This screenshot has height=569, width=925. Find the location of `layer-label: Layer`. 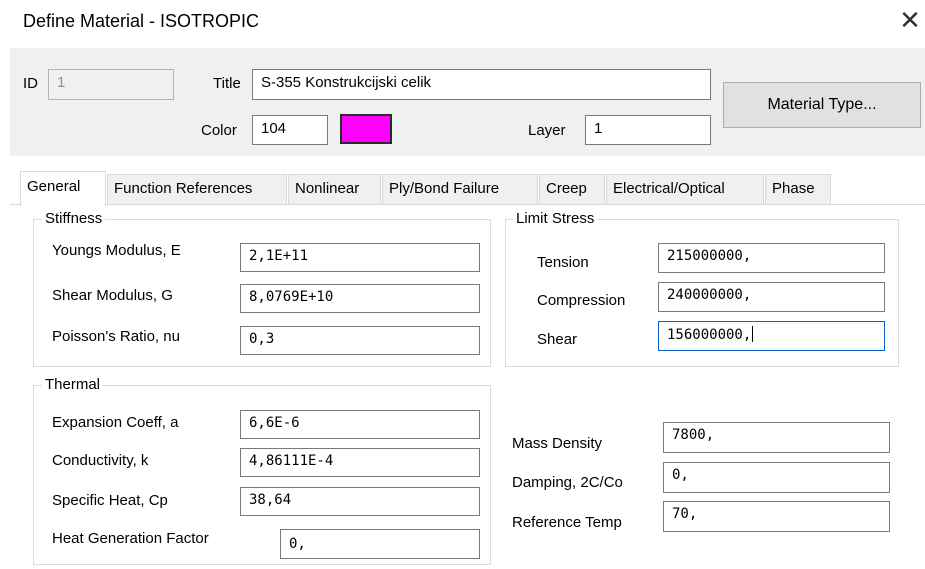

layer-label: Layer is located at coordinates (547, 130).